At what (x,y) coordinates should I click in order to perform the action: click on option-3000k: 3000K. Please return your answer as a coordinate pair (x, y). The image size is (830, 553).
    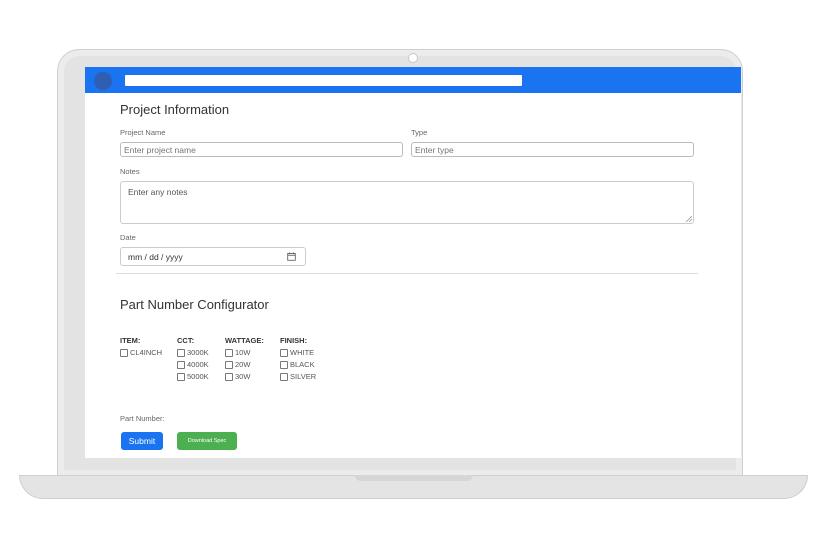
    Looking at the image, I should click on (193, 352).